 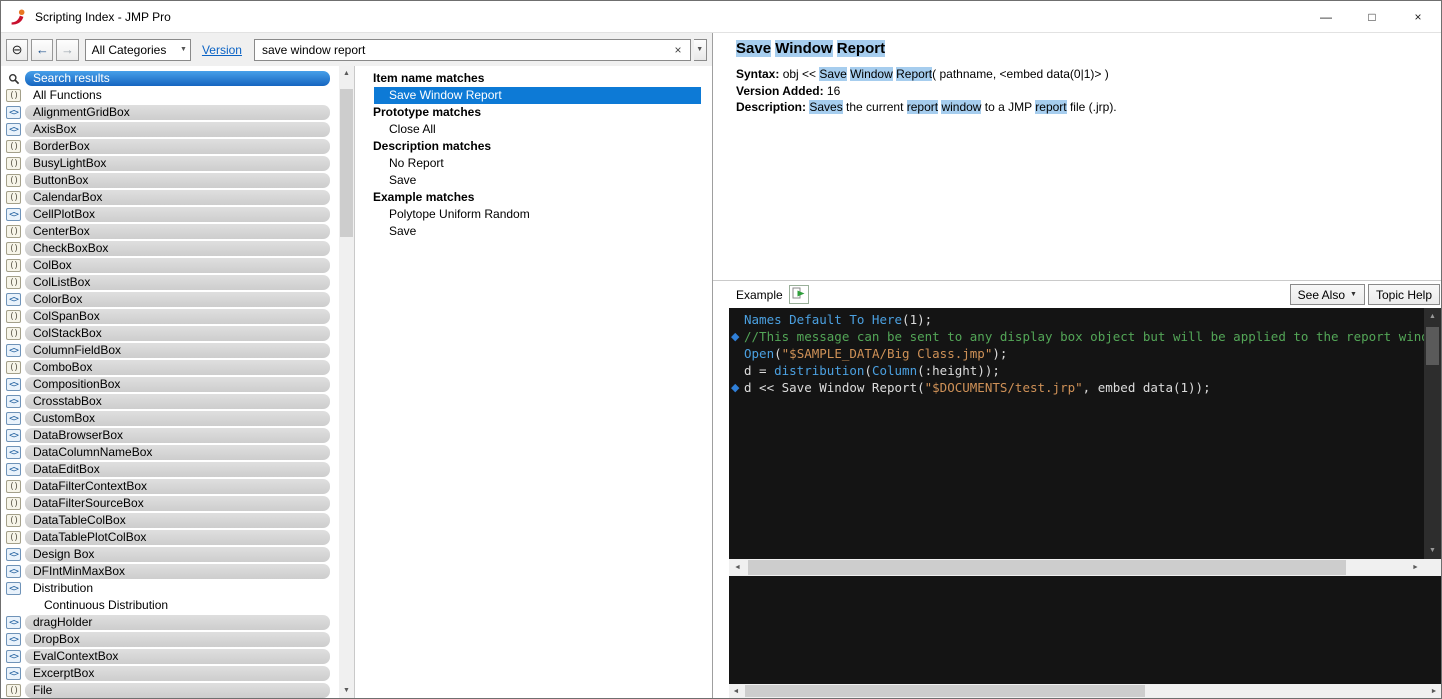 What do you see at coordinates (467, 50) in the screenshot?
I see `search-input: save window report` at bounding box center [467, 50].